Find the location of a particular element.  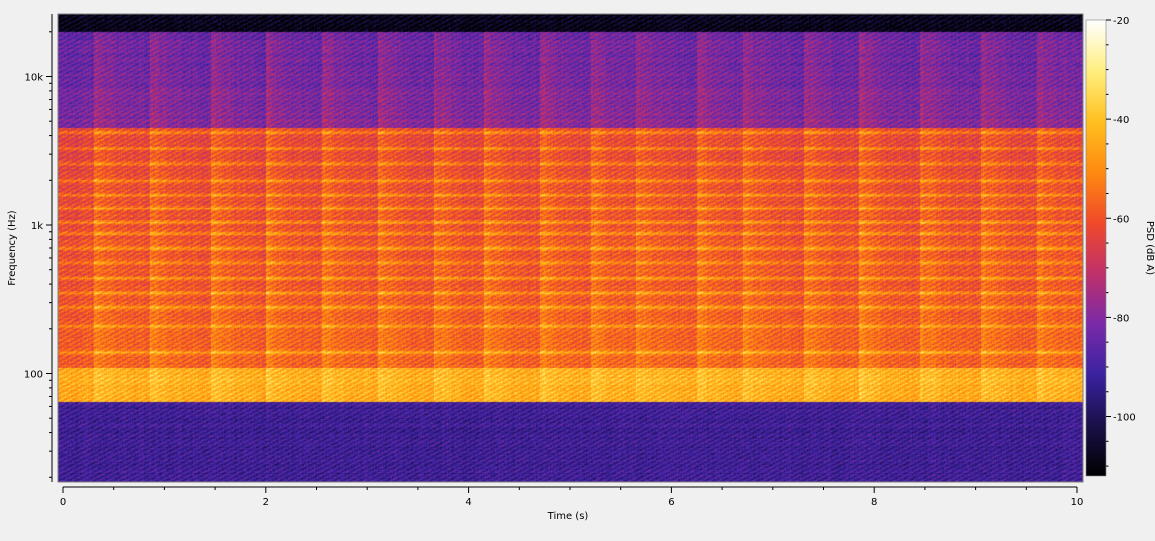

x-tick-label: 0 is located at coordinates (63, 502).